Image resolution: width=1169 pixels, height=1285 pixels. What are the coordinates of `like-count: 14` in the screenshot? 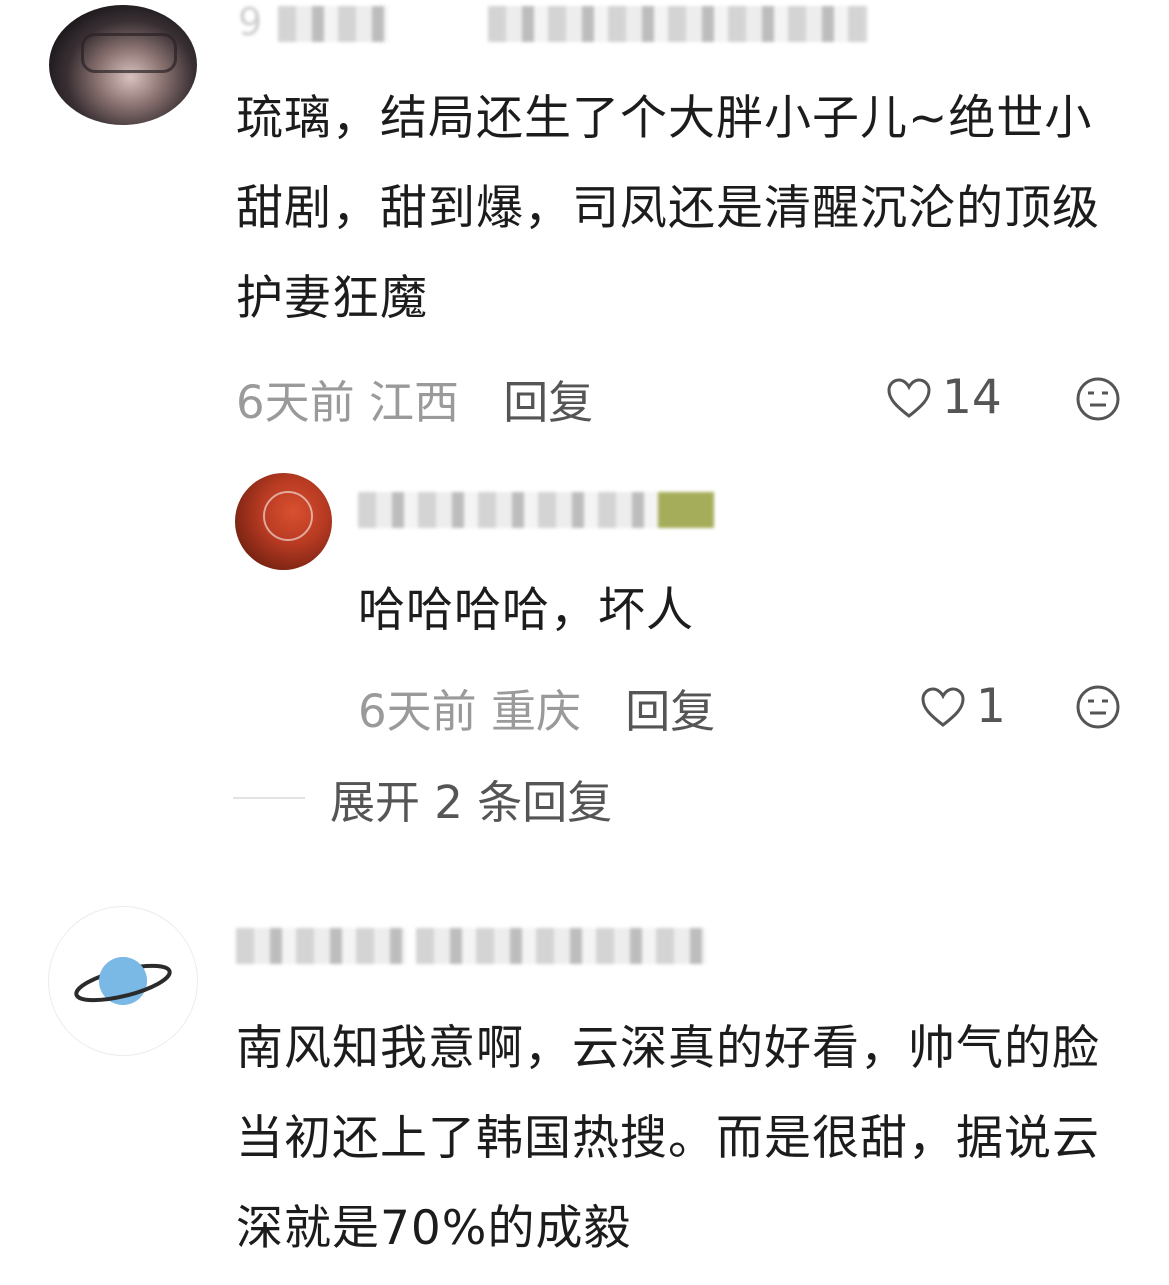 It's located at (972, 397).